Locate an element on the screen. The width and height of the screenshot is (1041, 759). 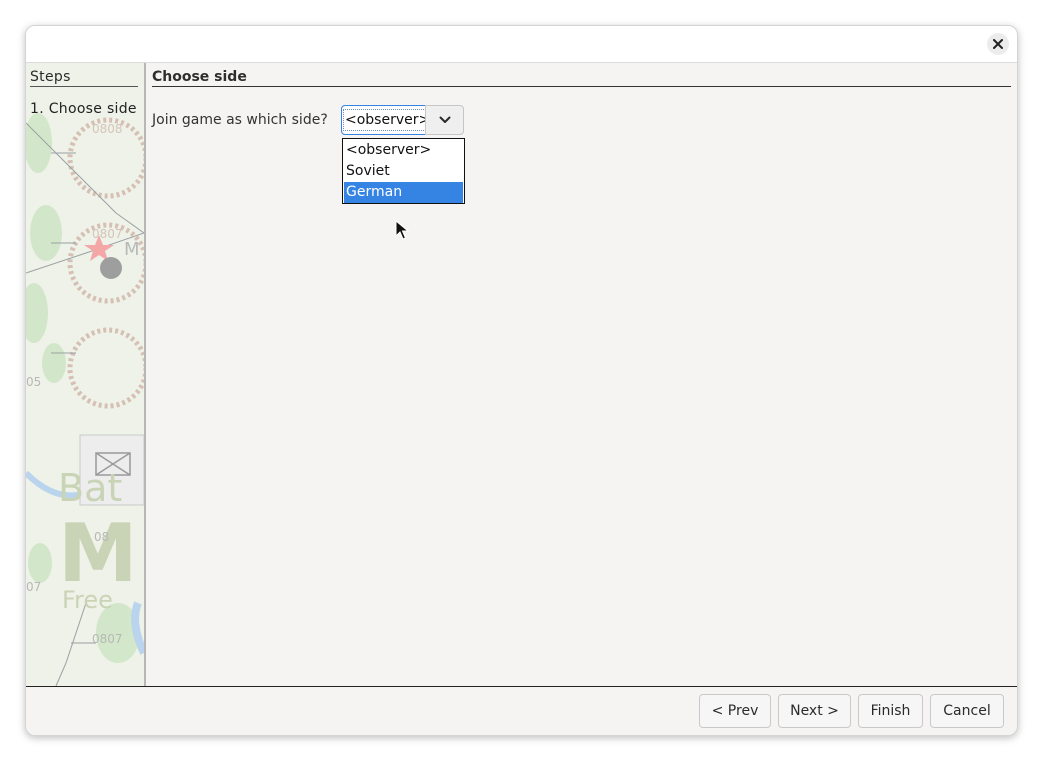
map-background-image: Bat M Free M 0807 0808 0807 05 07 08 is located at coordinates (85, 374).